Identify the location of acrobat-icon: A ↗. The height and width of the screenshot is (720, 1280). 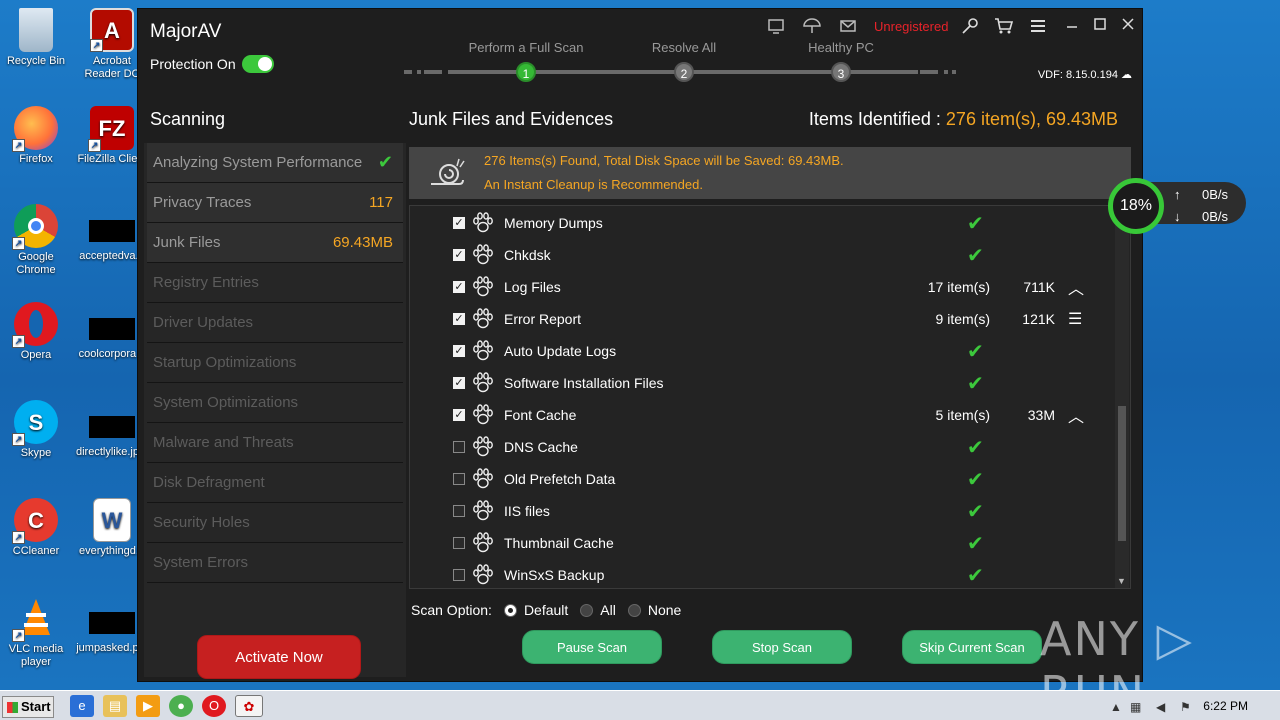
(112, 30).